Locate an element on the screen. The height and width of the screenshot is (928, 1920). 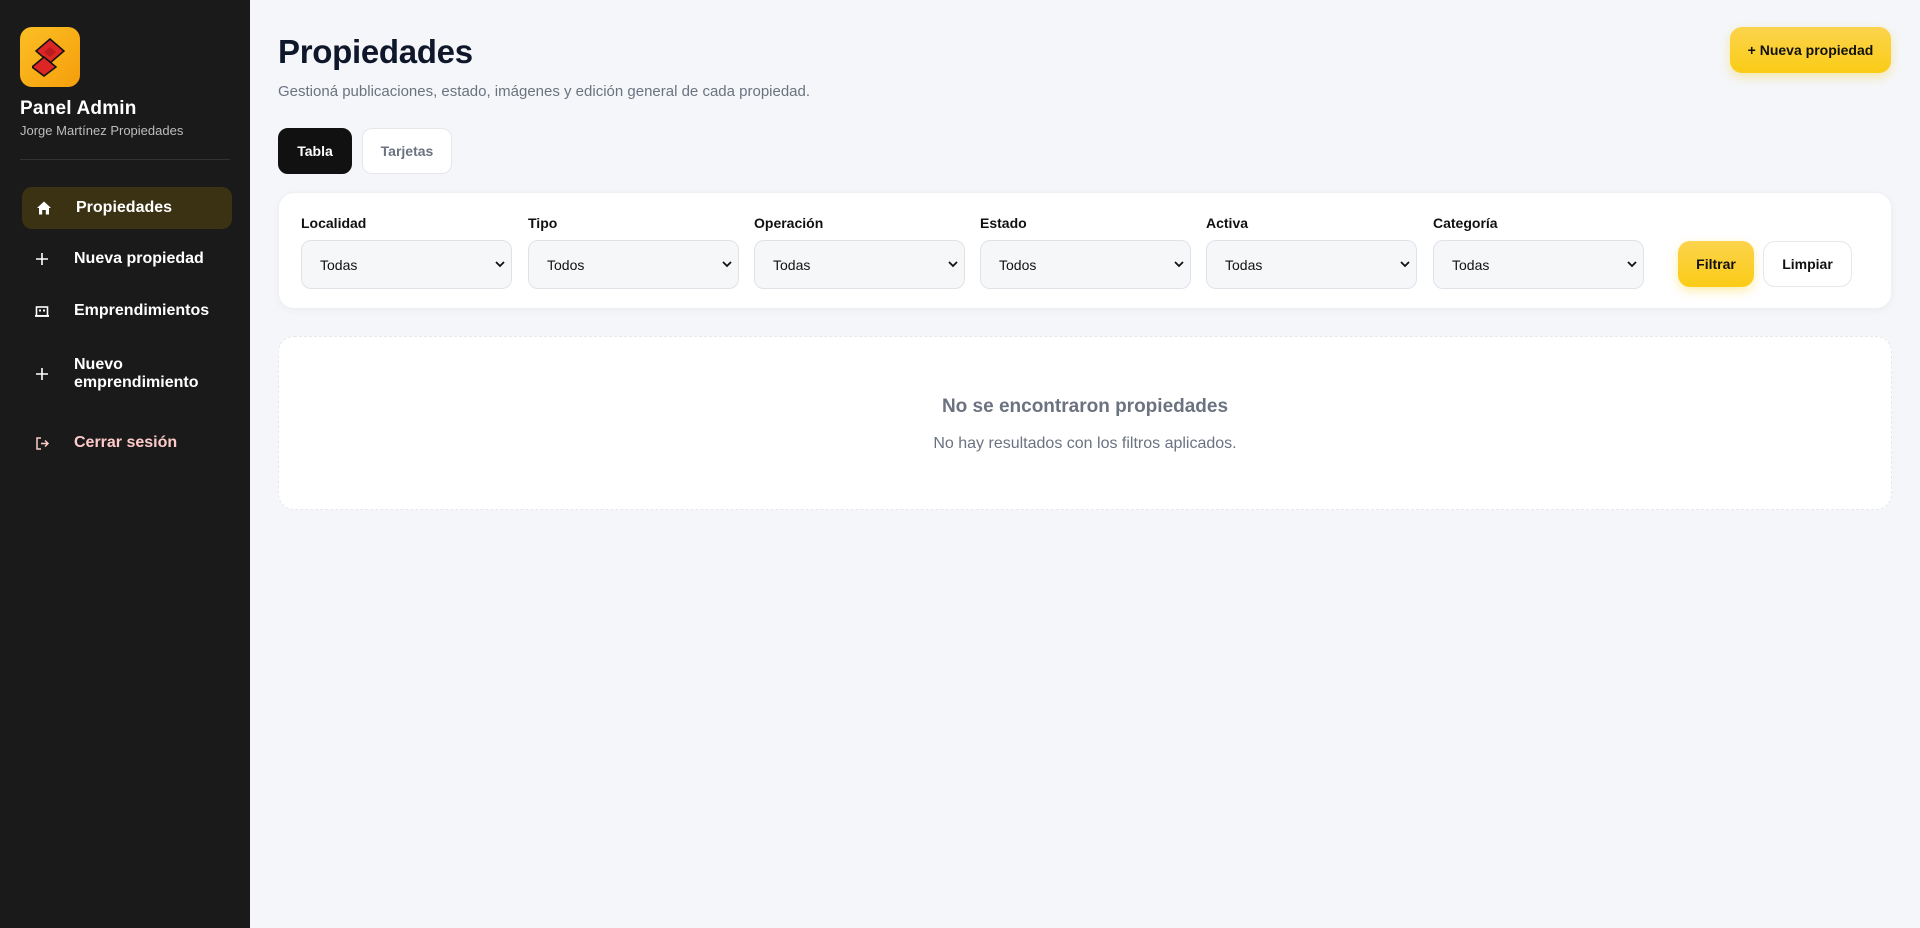
filter-estado: Estado Todos is located at coordinates (1085, 252).